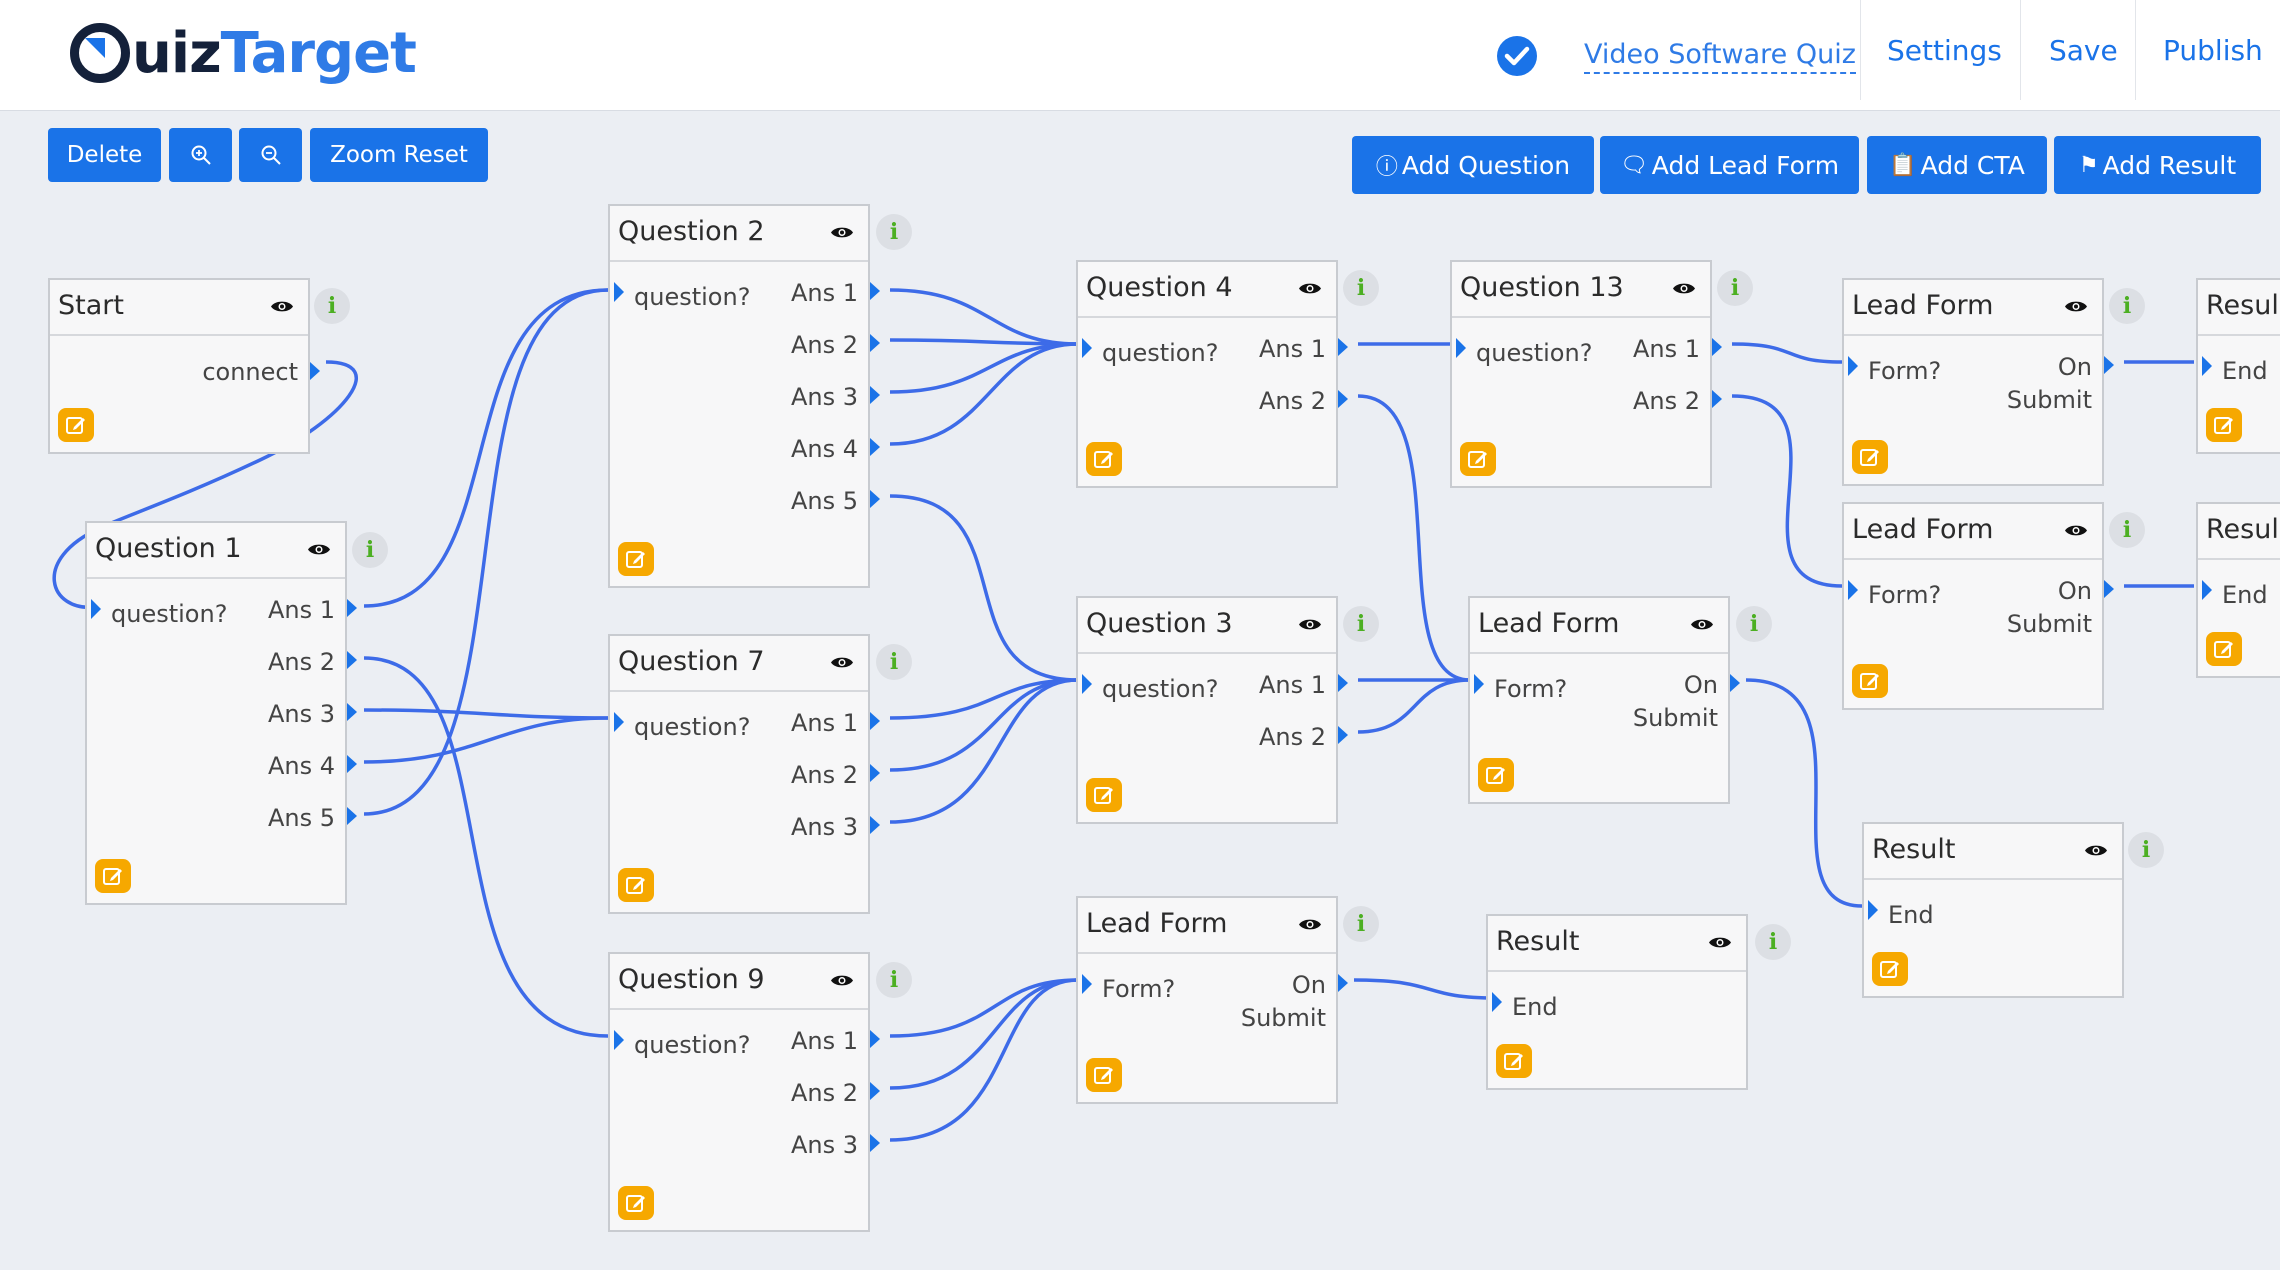 The image size is (2280, 1270). I want to click on question-3-node: Question 3 question? Ans 1 Ans 2, so click(1212, 710).